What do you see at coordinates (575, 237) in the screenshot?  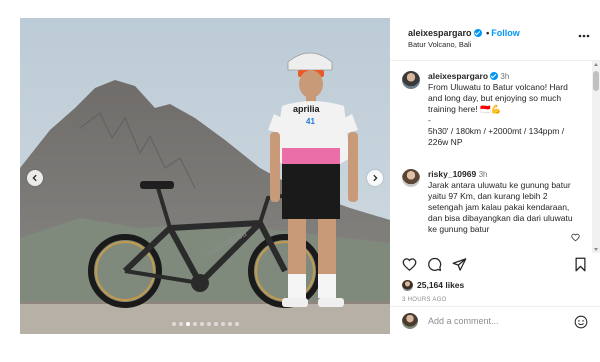 I see `comment-like-heart-icon` at bounding box center [575, 237].